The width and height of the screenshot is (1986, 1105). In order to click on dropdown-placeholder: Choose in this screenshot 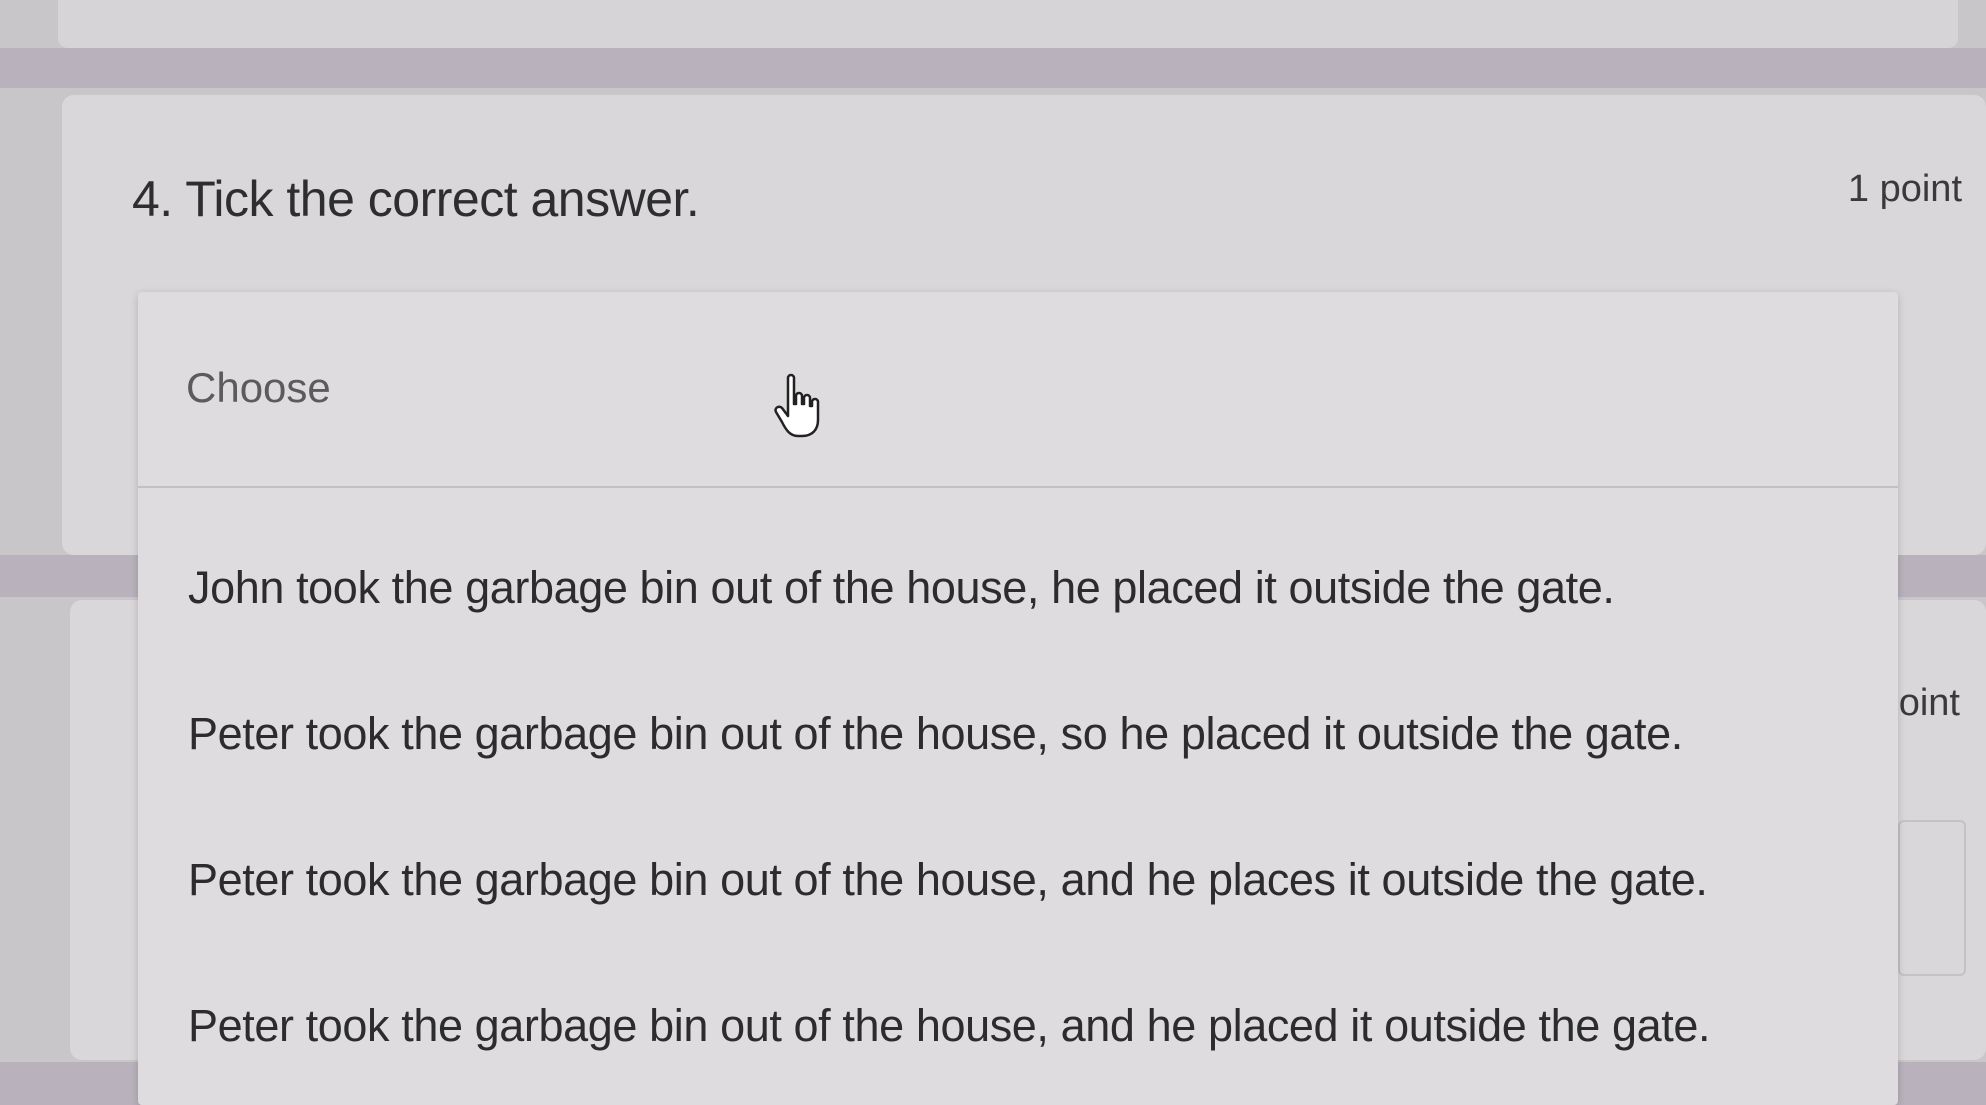, I will do `click(258, 388)`.